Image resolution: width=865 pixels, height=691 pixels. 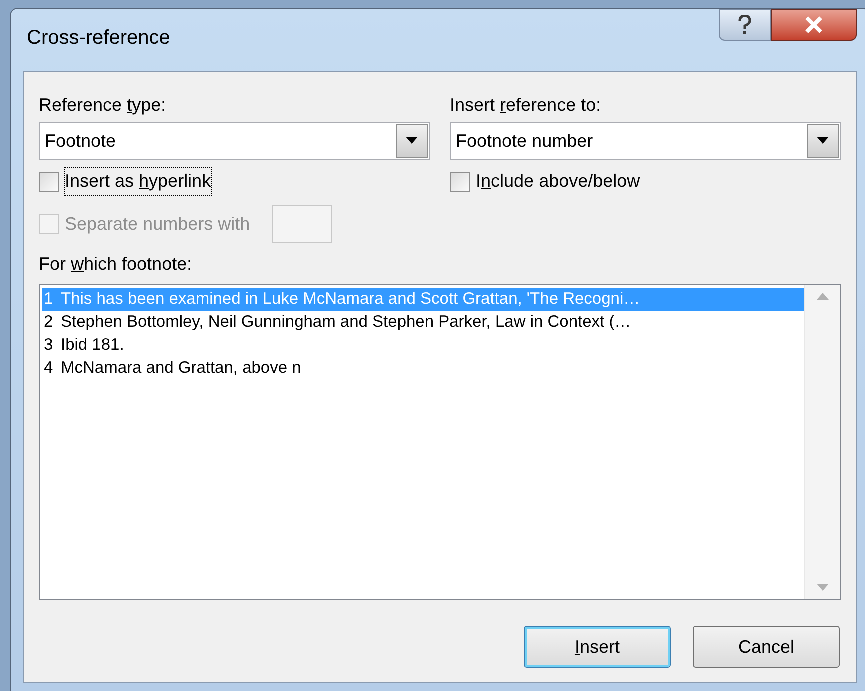 I want to click on list-item: 4 McNamara and Grattan, above n, so click(x=423, y=368).